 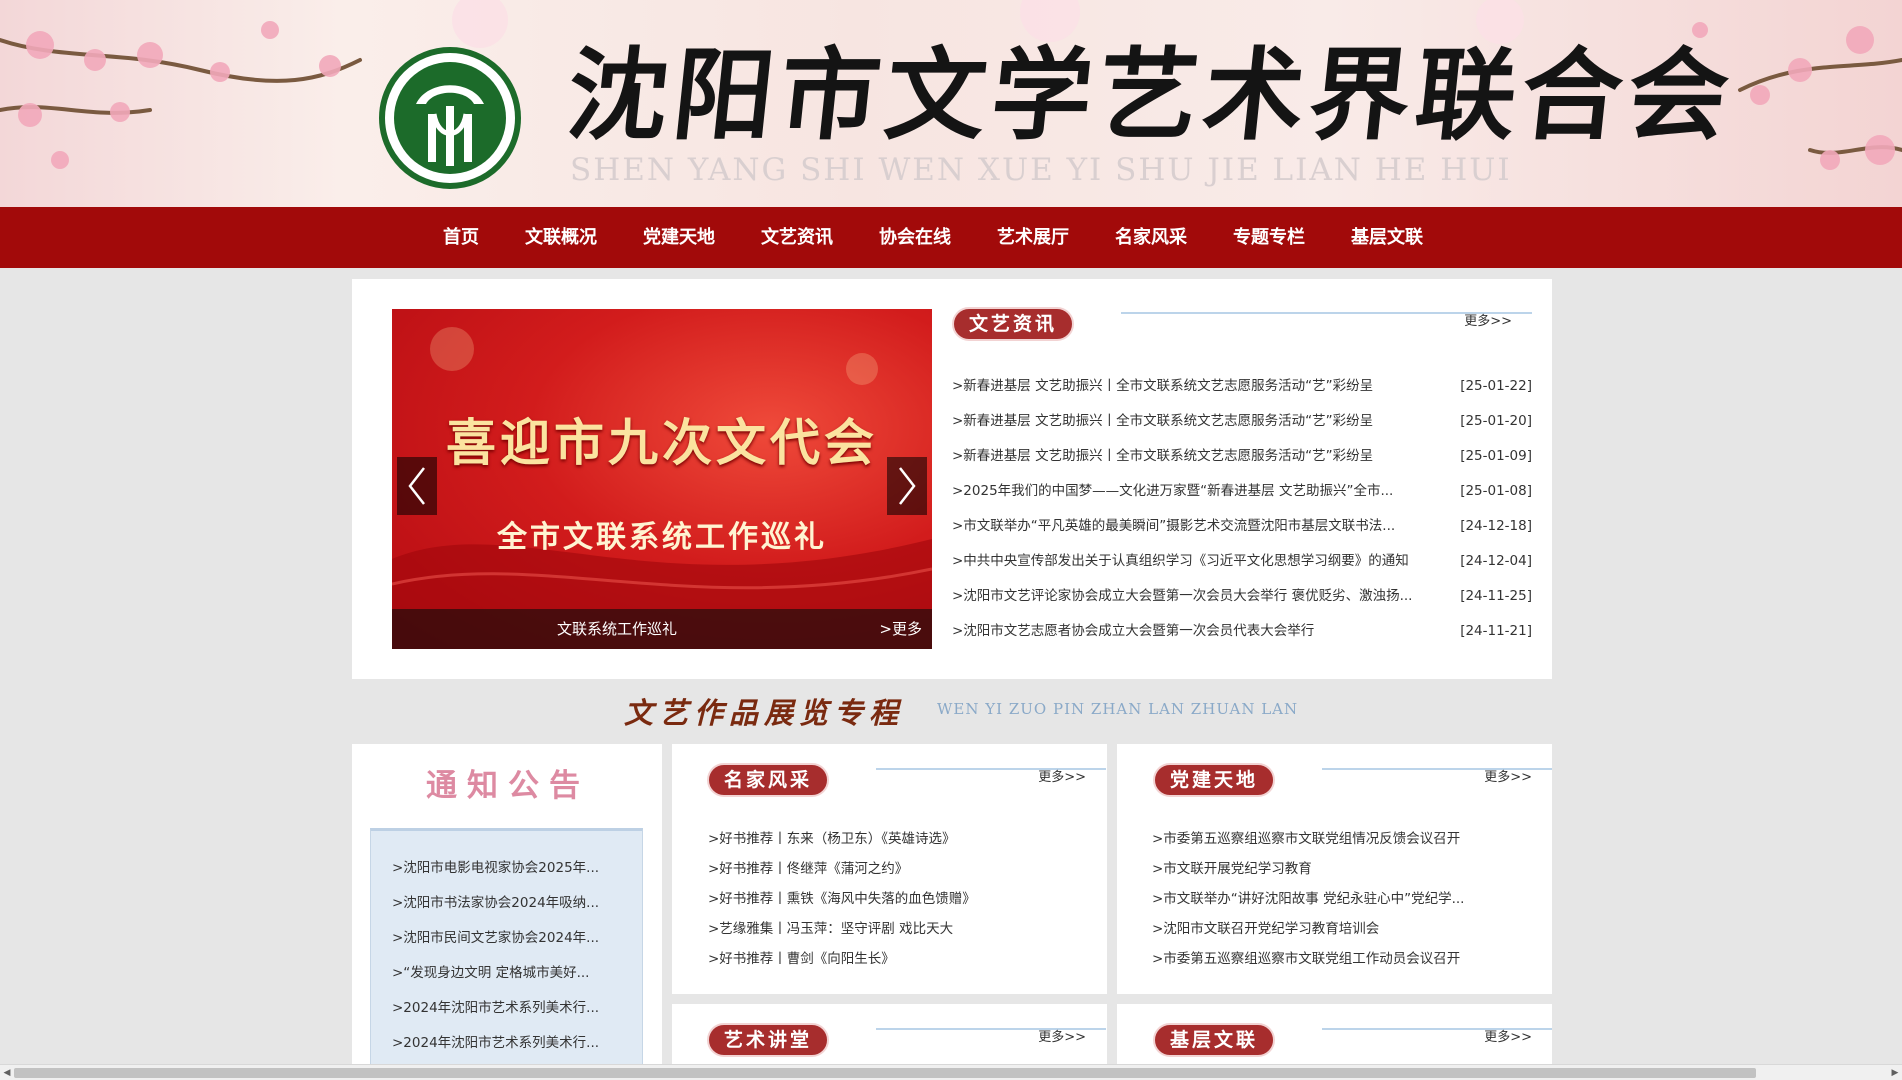 What do you see at coordinates (898, 899) in the screenshot?
I see `famous-item: >好书推荐丨熏铁《海风中失落的血色馈赠》` at bounding box center [898, 899].